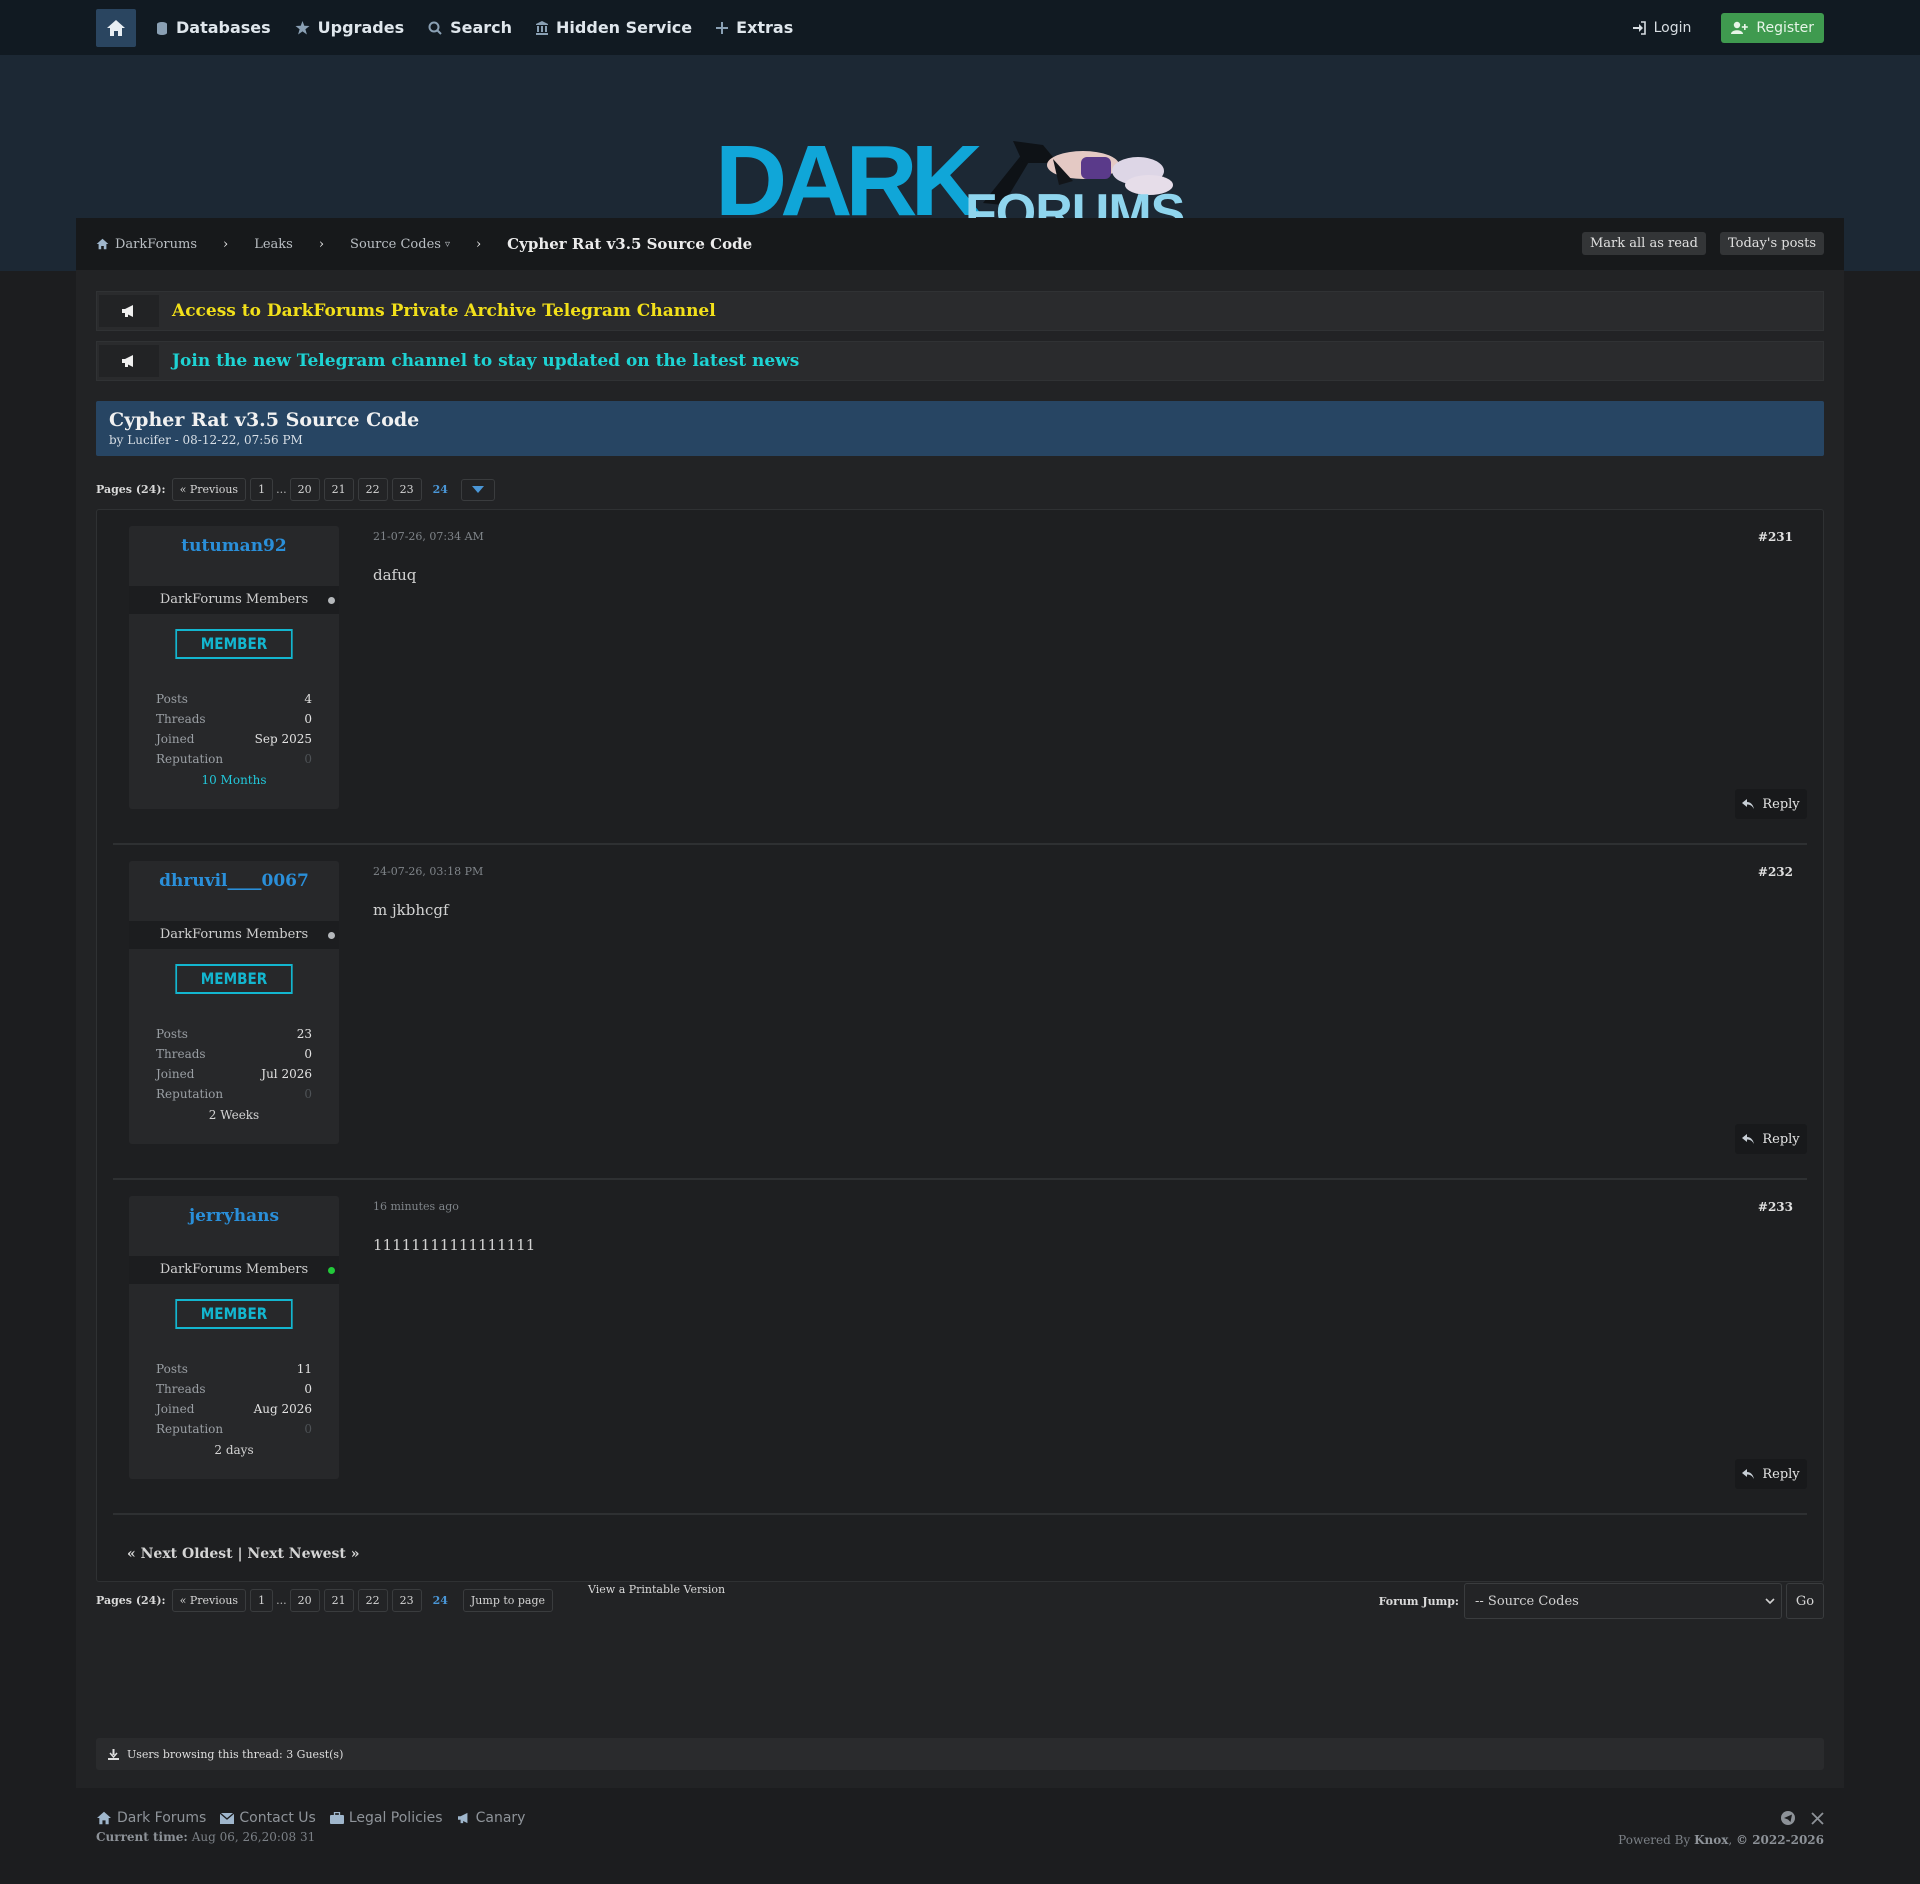 The height and width of the screenshot is (1884, 1920). Describe the element at coordinates (1748, 1474) in the screenshot. I see `reply-icon` at that location.